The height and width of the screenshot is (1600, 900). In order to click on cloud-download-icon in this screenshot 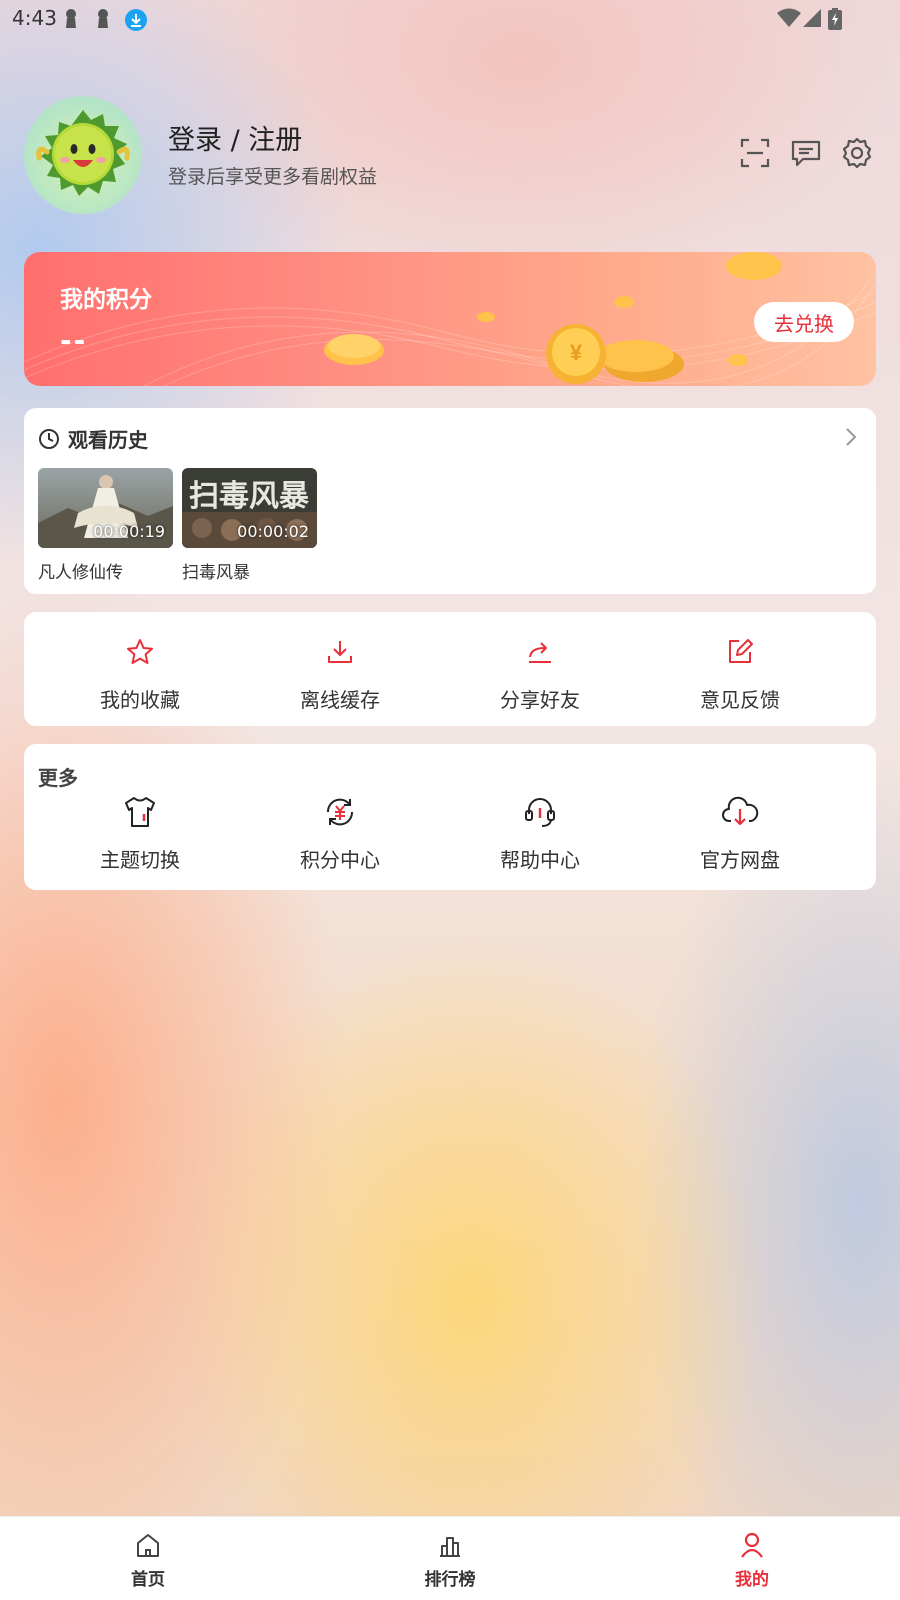, I will do `click(740, 811)`.